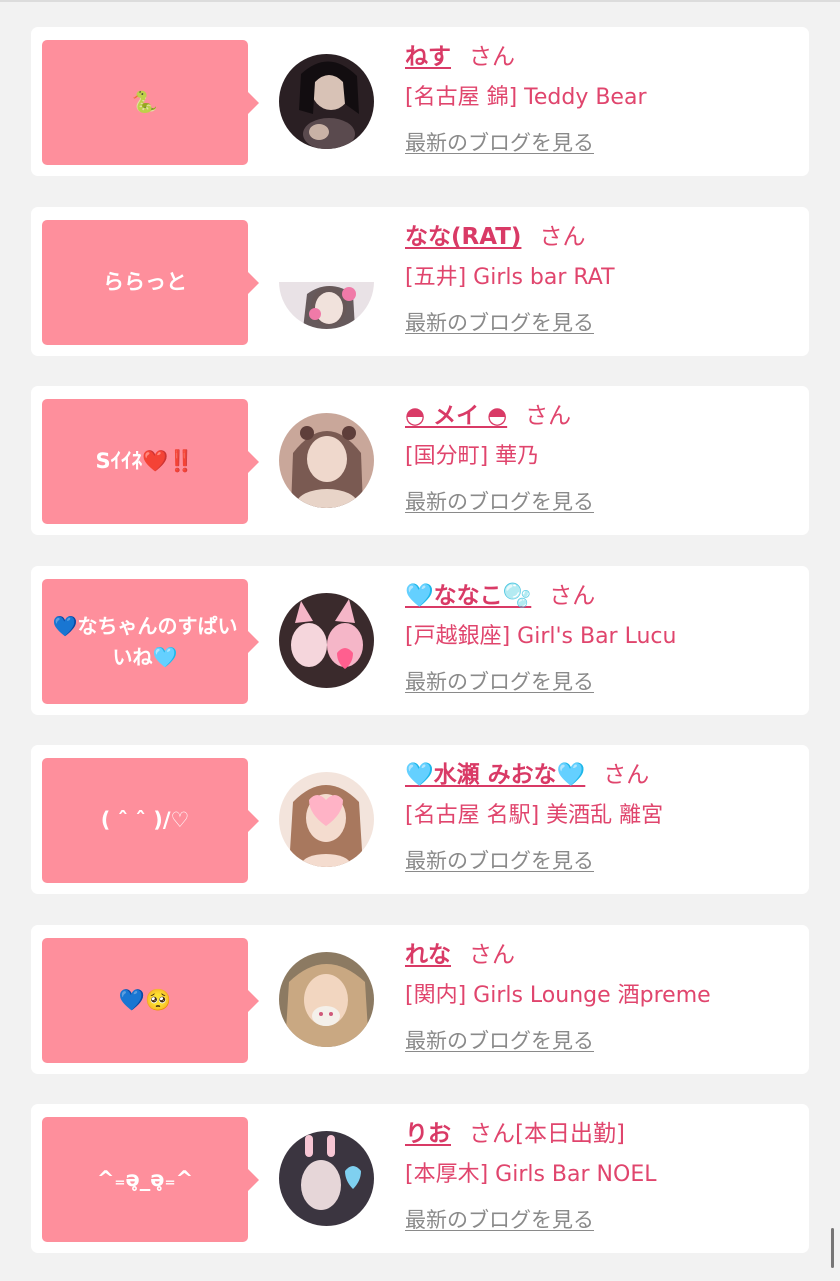 The width and height of the screenshot is (840, 1281). Describe the element at coordinates (150, 461) in the screenshot. I see `comment-bubble: Sｲｲﾈ❤️‼️` at that location.